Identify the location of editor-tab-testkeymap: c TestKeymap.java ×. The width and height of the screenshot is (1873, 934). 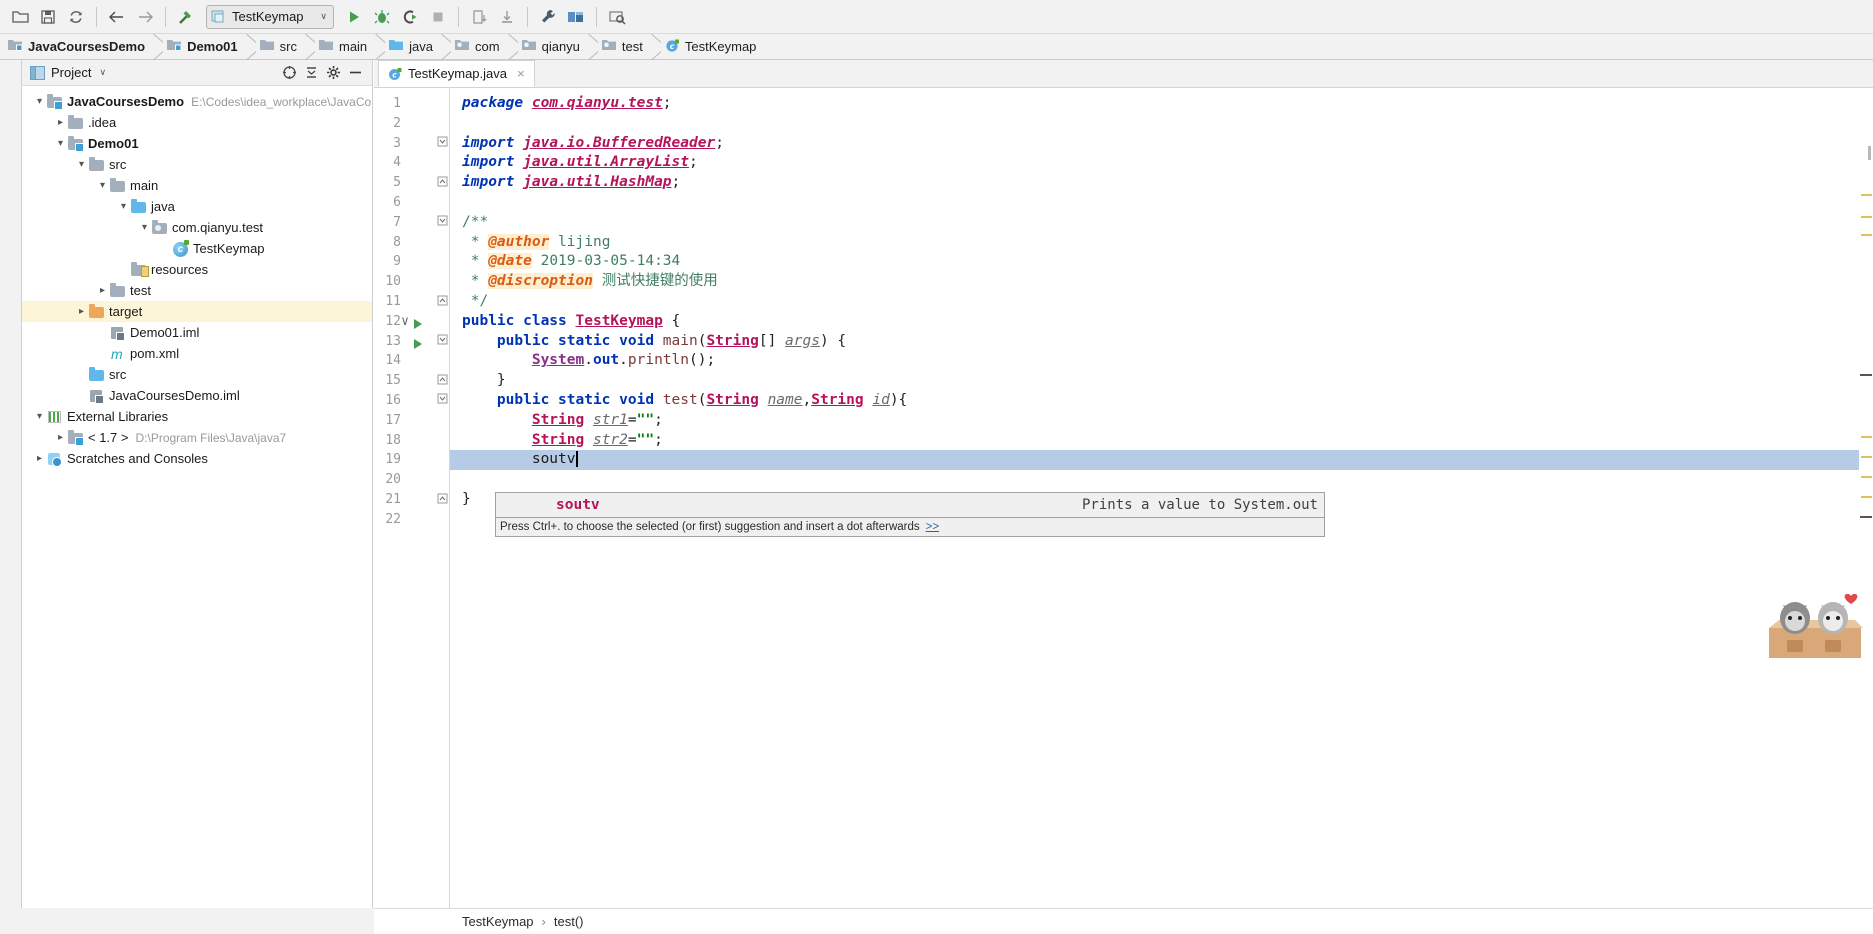
(456, 73).